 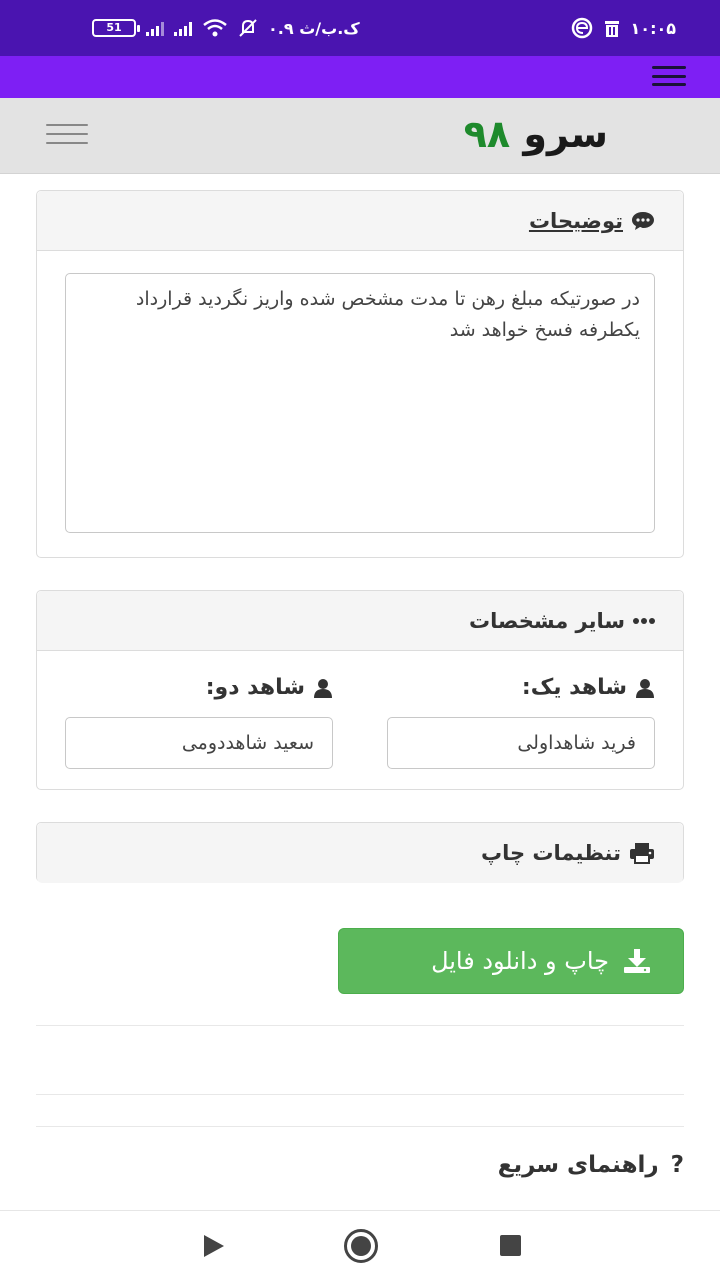 What do you see at coordinates (248, 28) in the screenshot?
I see `mute-icon` at bounding box center [248, 28].